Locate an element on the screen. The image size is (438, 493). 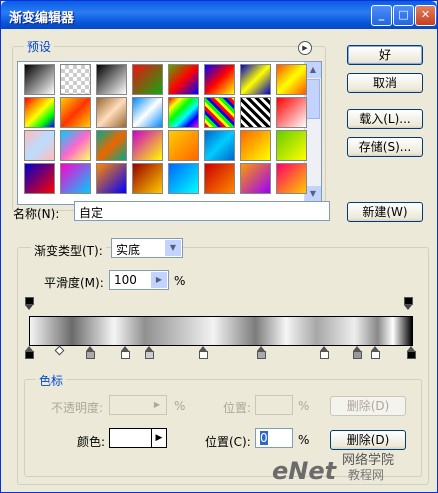
scroll-up-icon: ▲ is located at coordinates (313, 70).